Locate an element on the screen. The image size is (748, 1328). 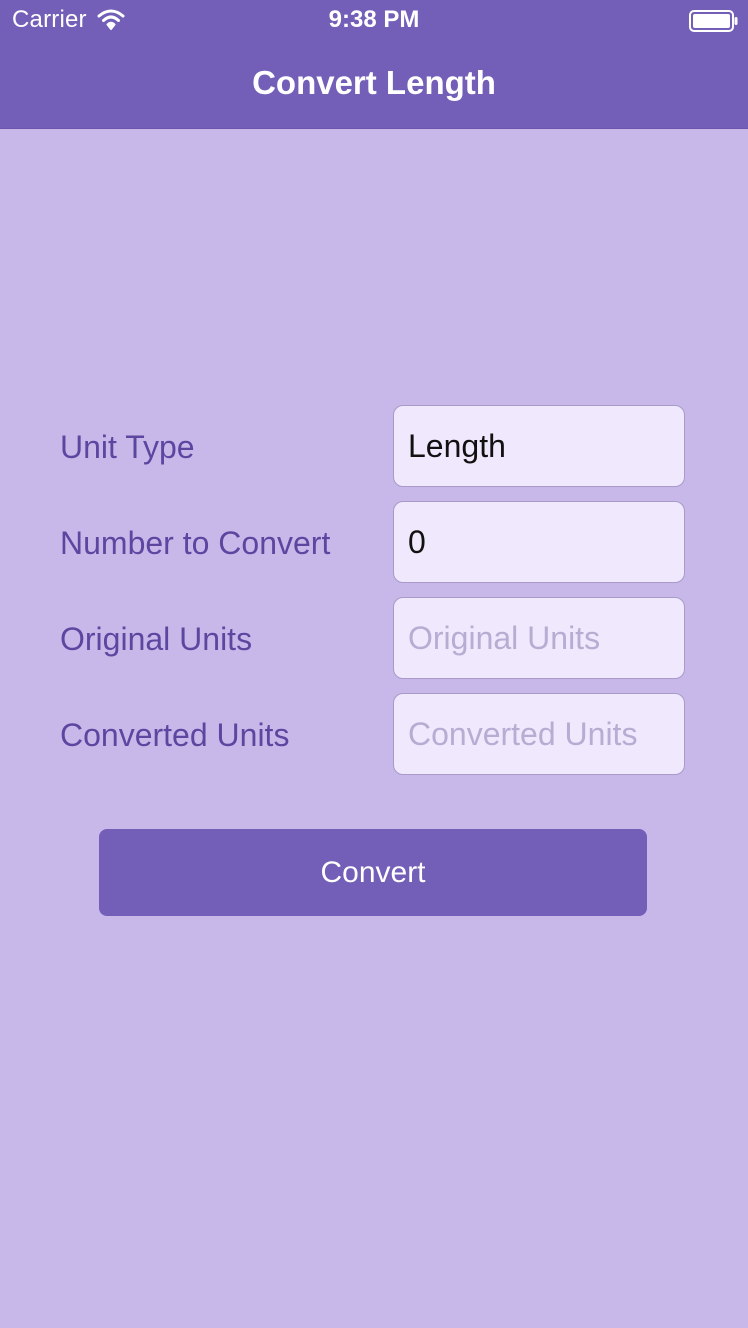
number-to-convert-label: Number to Convert is located at coordinates (195, 543).